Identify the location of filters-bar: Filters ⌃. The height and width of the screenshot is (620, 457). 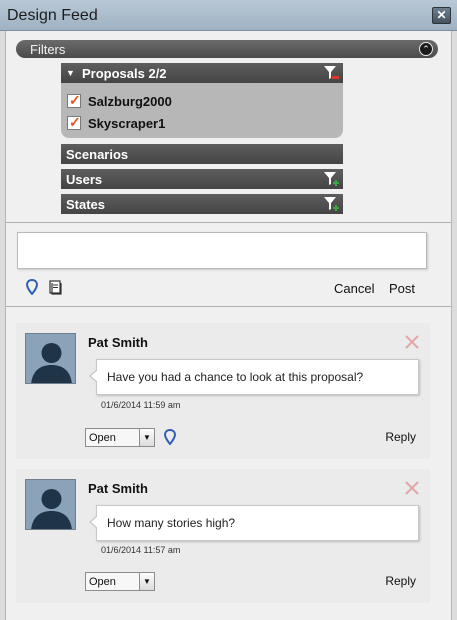
(227, 49).